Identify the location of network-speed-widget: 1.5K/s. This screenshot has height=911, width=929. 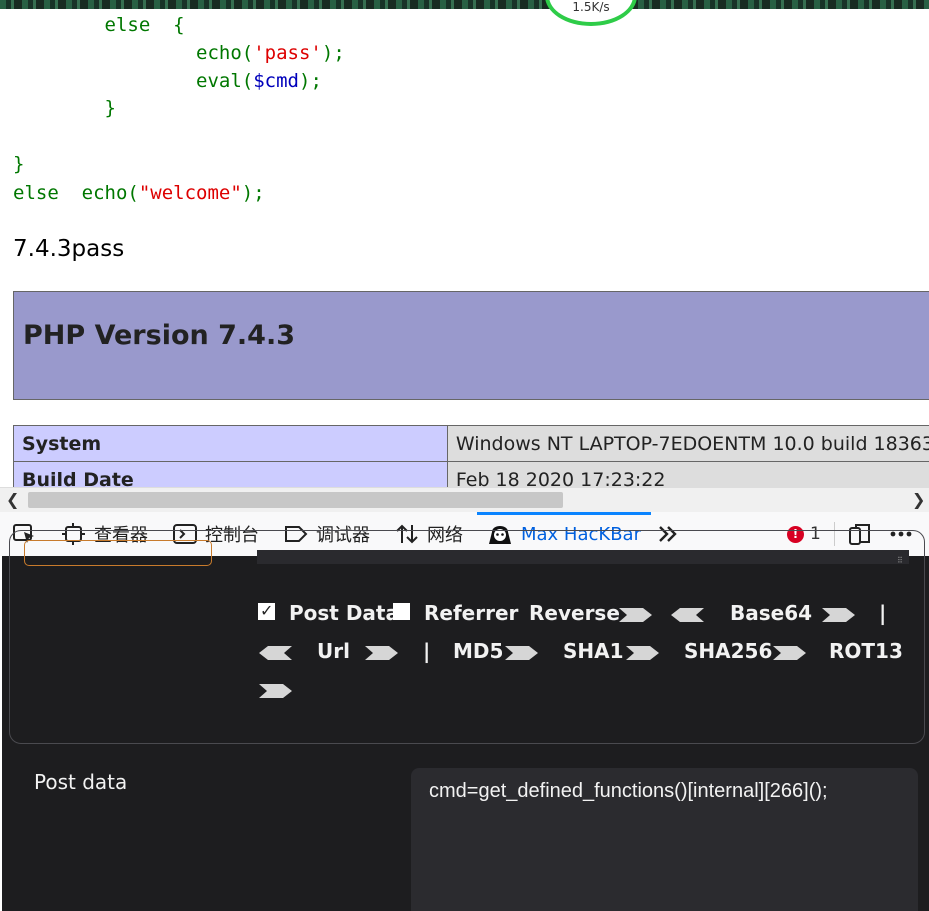
(591, 13).